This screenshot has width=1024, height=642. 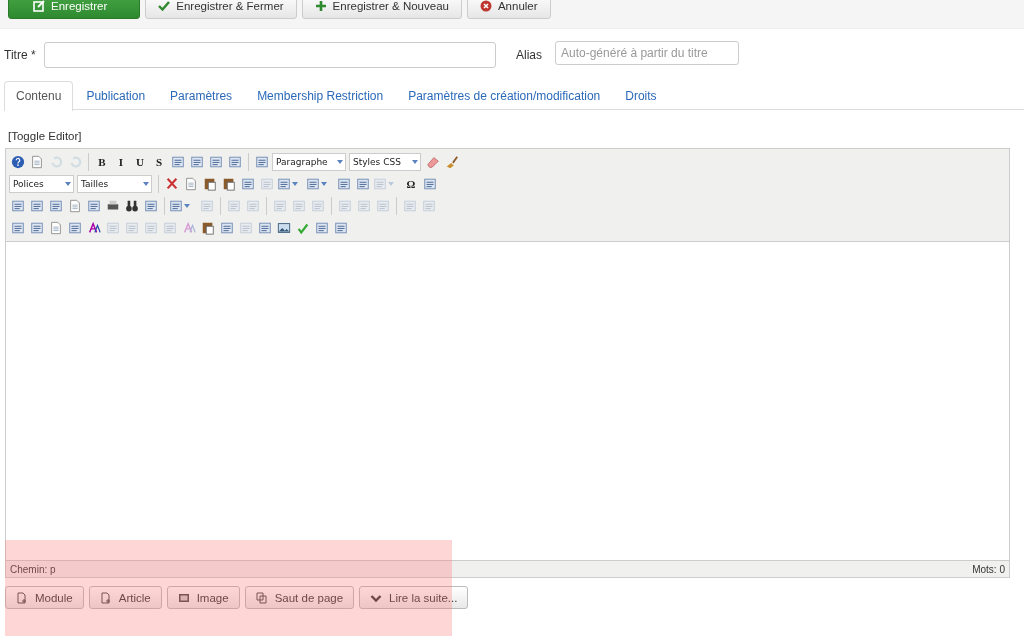 What do you see at coordinates (125, 597) in the screenshot?
I see `insert-button: Article` at bounding box center [125, 597].